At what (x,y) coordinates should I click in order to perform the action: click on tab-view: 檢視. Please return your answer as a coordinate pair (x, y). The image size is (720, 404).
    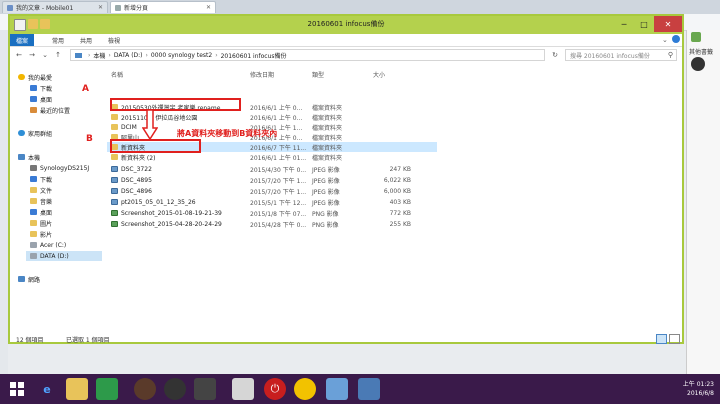
    Looking at the image, I should click on (114, 40).